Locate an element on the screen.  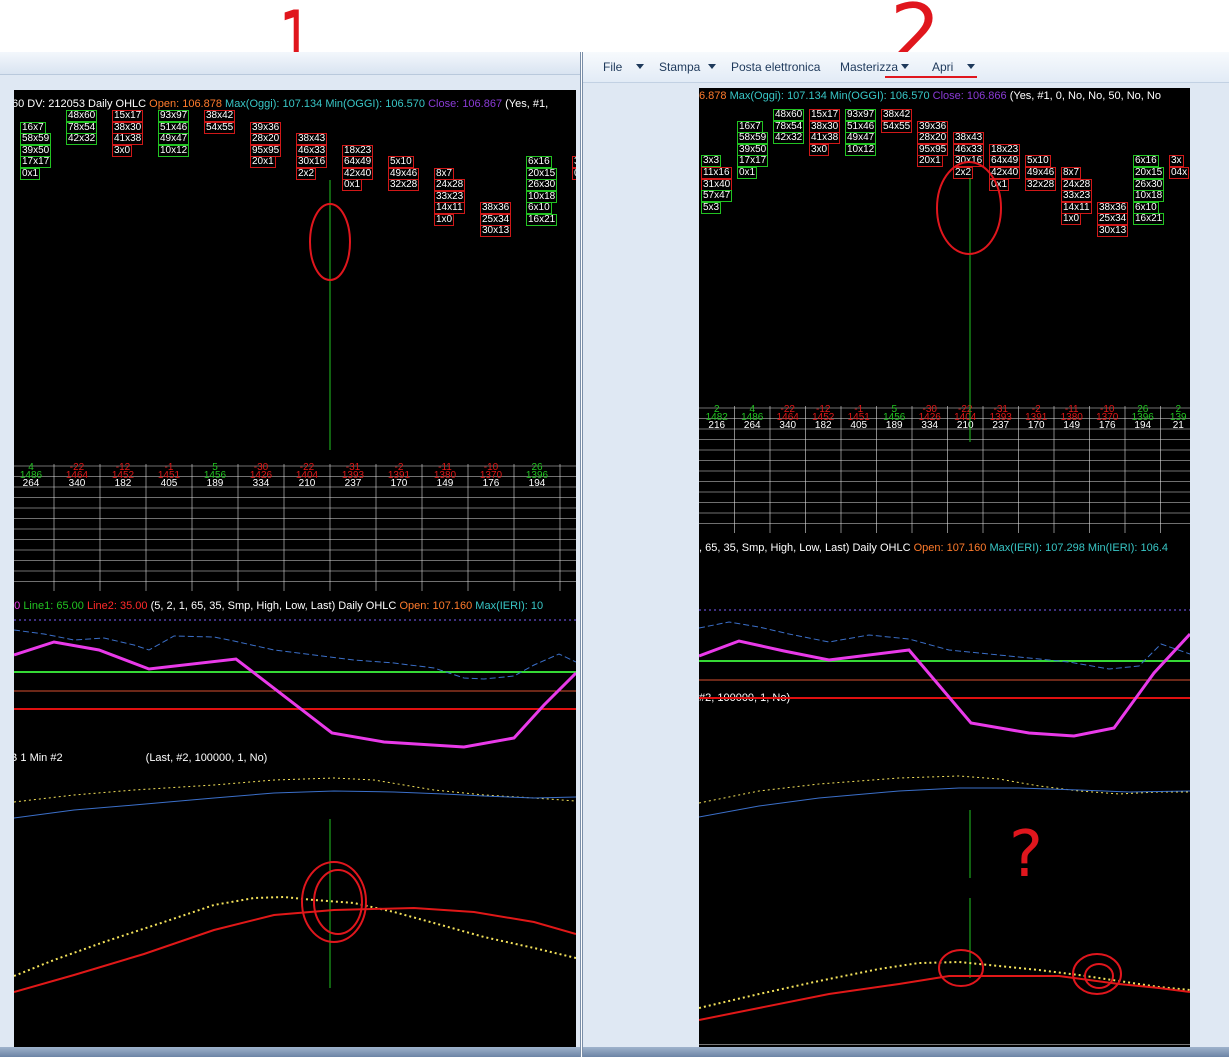
annotation-circle-price is located at coordinates (334, 902).